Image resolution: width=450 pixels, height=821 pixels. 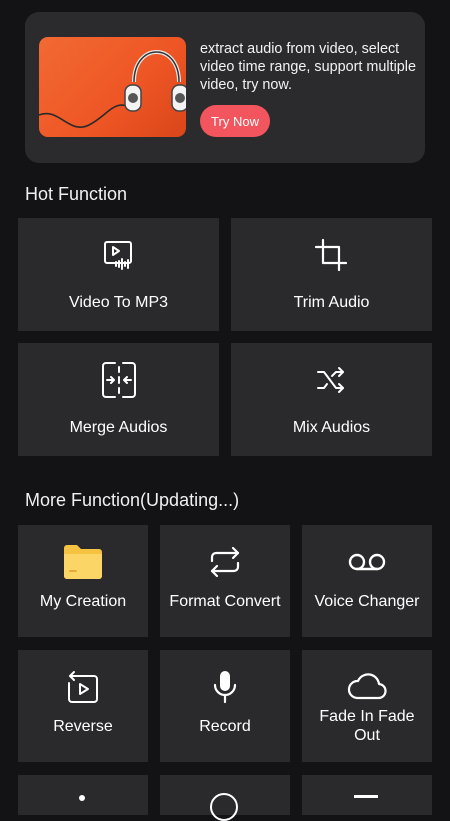 What do you see at coordinates (118, 399) in the screenshot?
I see `tile-merge-audios: Merge Audios` at bounding box center [118, 399].